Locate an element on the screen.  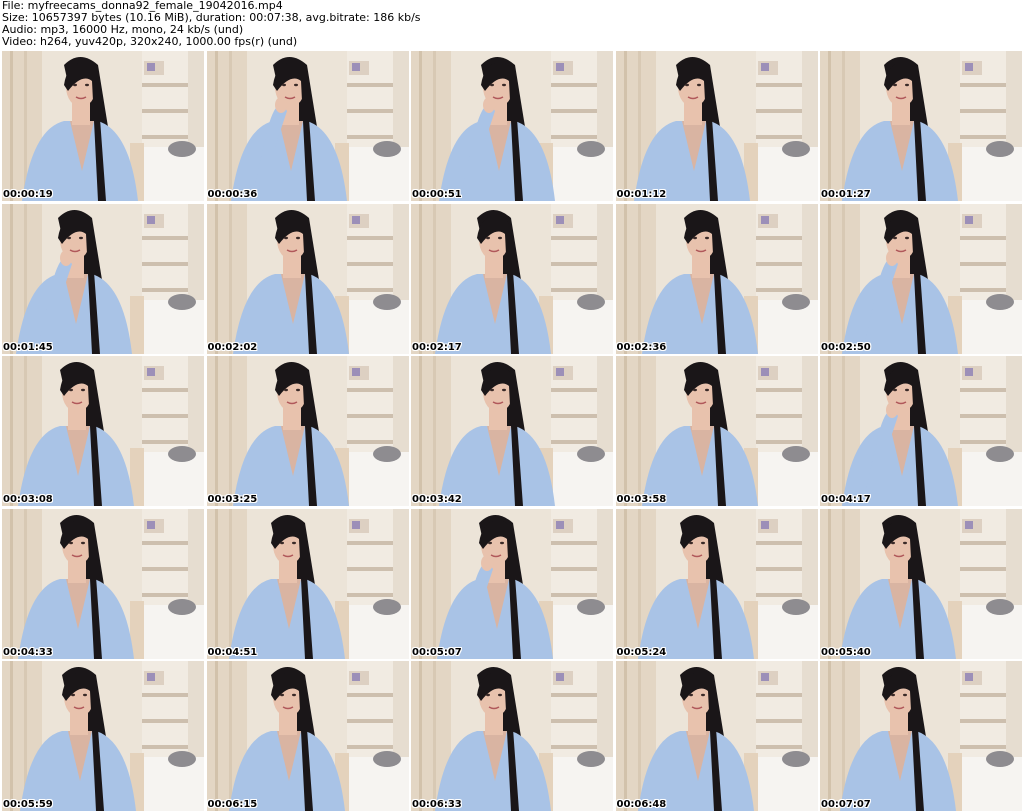
video-thumbnail: 00:05:59 is located at coordinates (103, 736).